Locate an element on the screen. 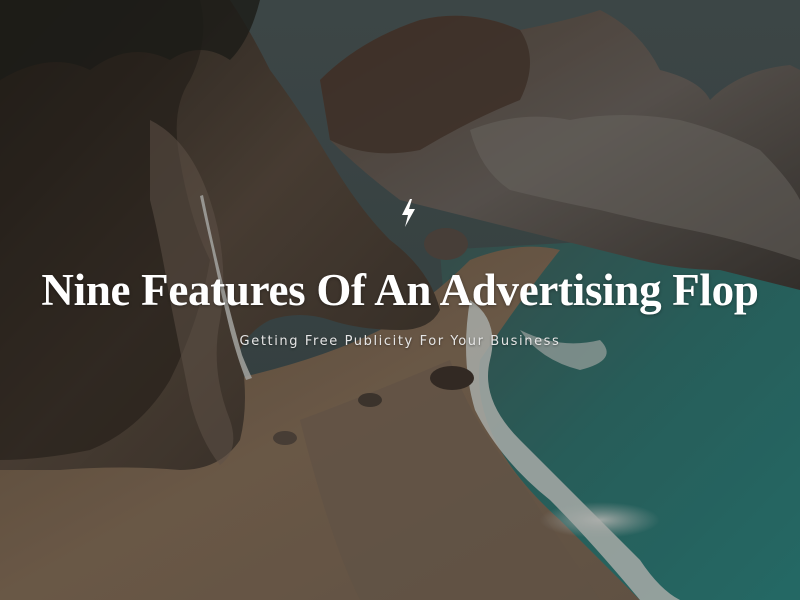 The image size is (800, 600). page-subtitle: Getting Free Publicity For Your Business is located at coordinates (400, 341).